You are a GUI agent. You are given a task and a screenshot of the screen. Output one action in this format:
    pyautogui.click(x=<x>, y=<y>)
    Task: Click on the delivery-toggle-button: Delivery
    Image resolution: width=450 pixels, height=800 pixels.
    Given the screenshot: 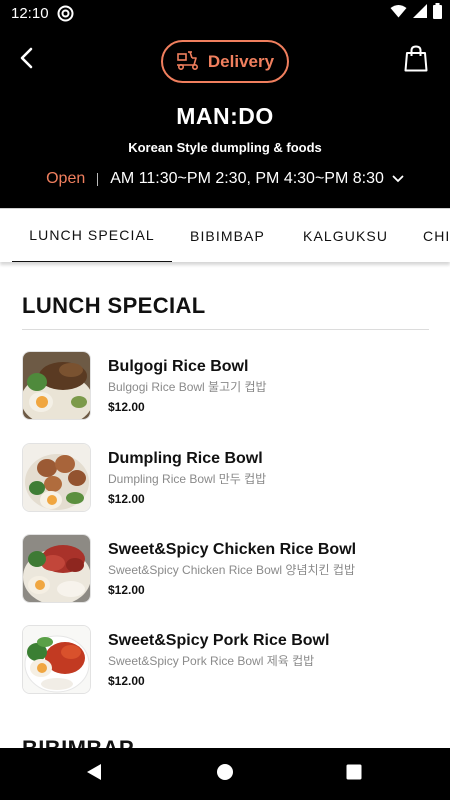 What is the action you would take?
    pyautogui.click(x=225, y=61)
    